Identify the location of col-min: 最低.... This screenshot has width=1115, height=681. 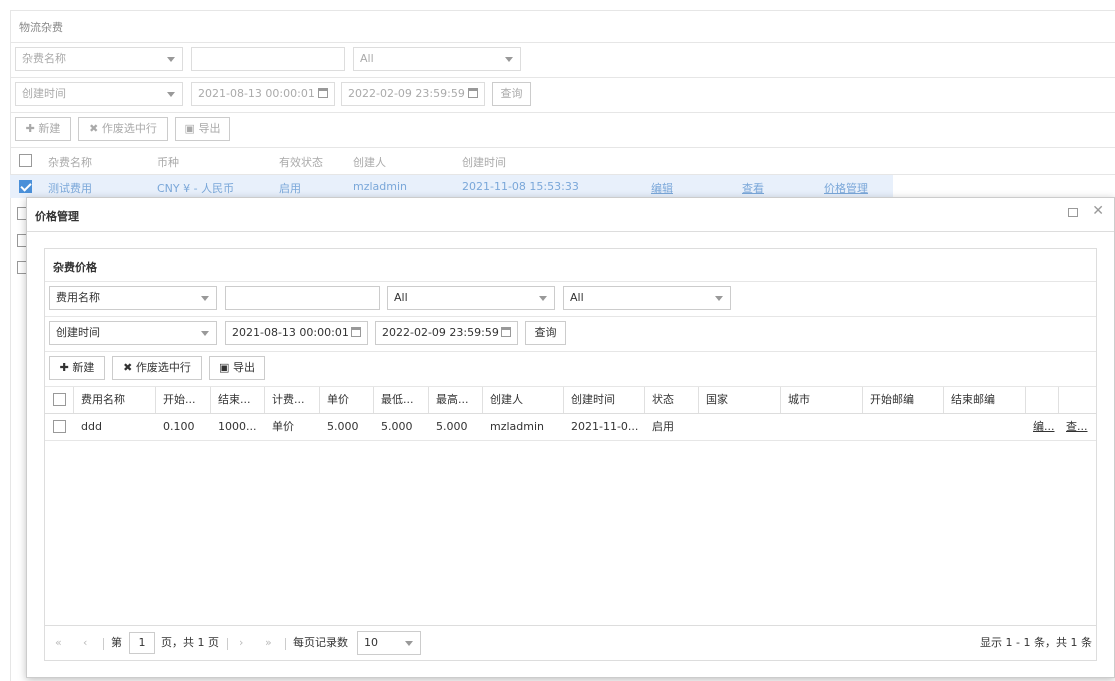
(401, 400).